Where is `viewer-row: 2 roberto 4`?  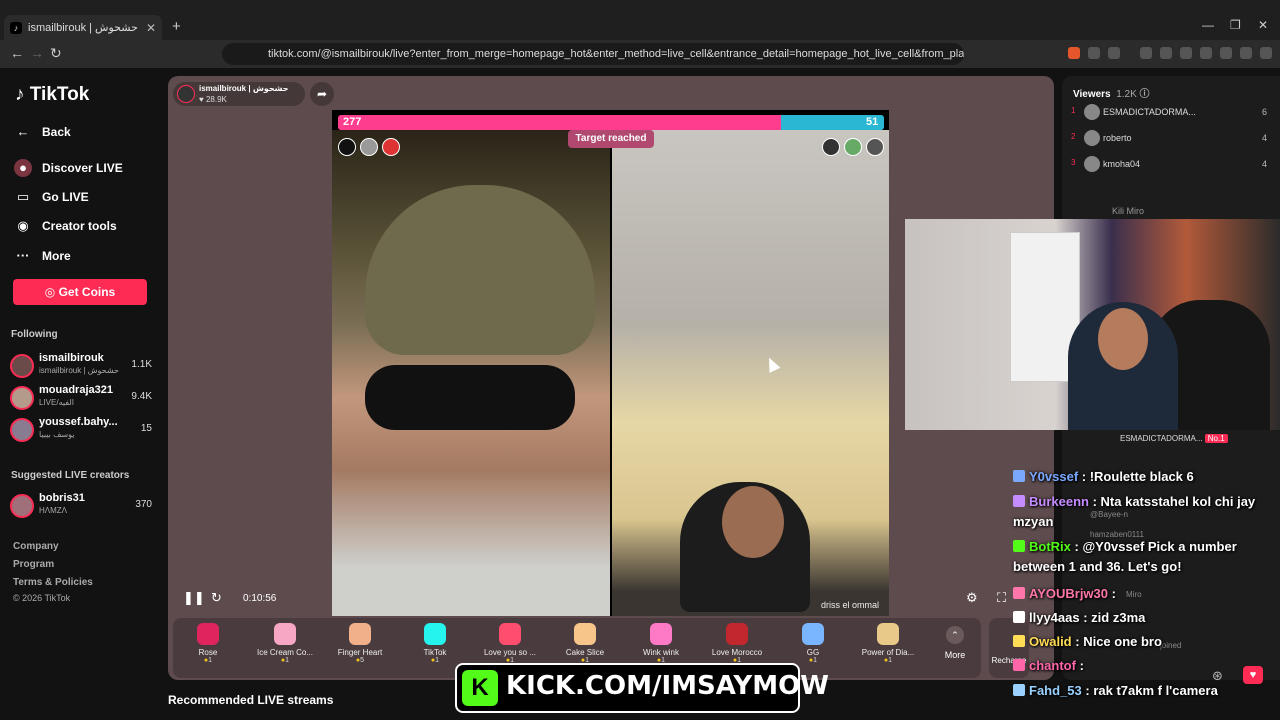 viewer-row: 2 roberto 4 is located at coordinates (1169, 139).